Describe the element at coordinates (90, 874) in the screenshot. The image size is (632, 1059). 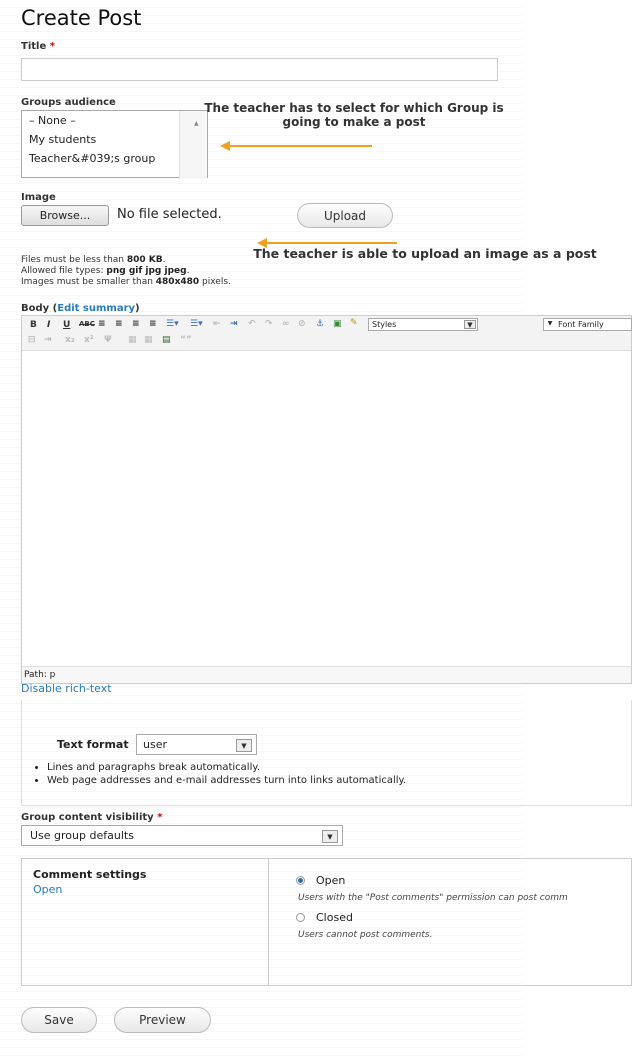
I see `comment-settings-title: Comment settings` at that location.